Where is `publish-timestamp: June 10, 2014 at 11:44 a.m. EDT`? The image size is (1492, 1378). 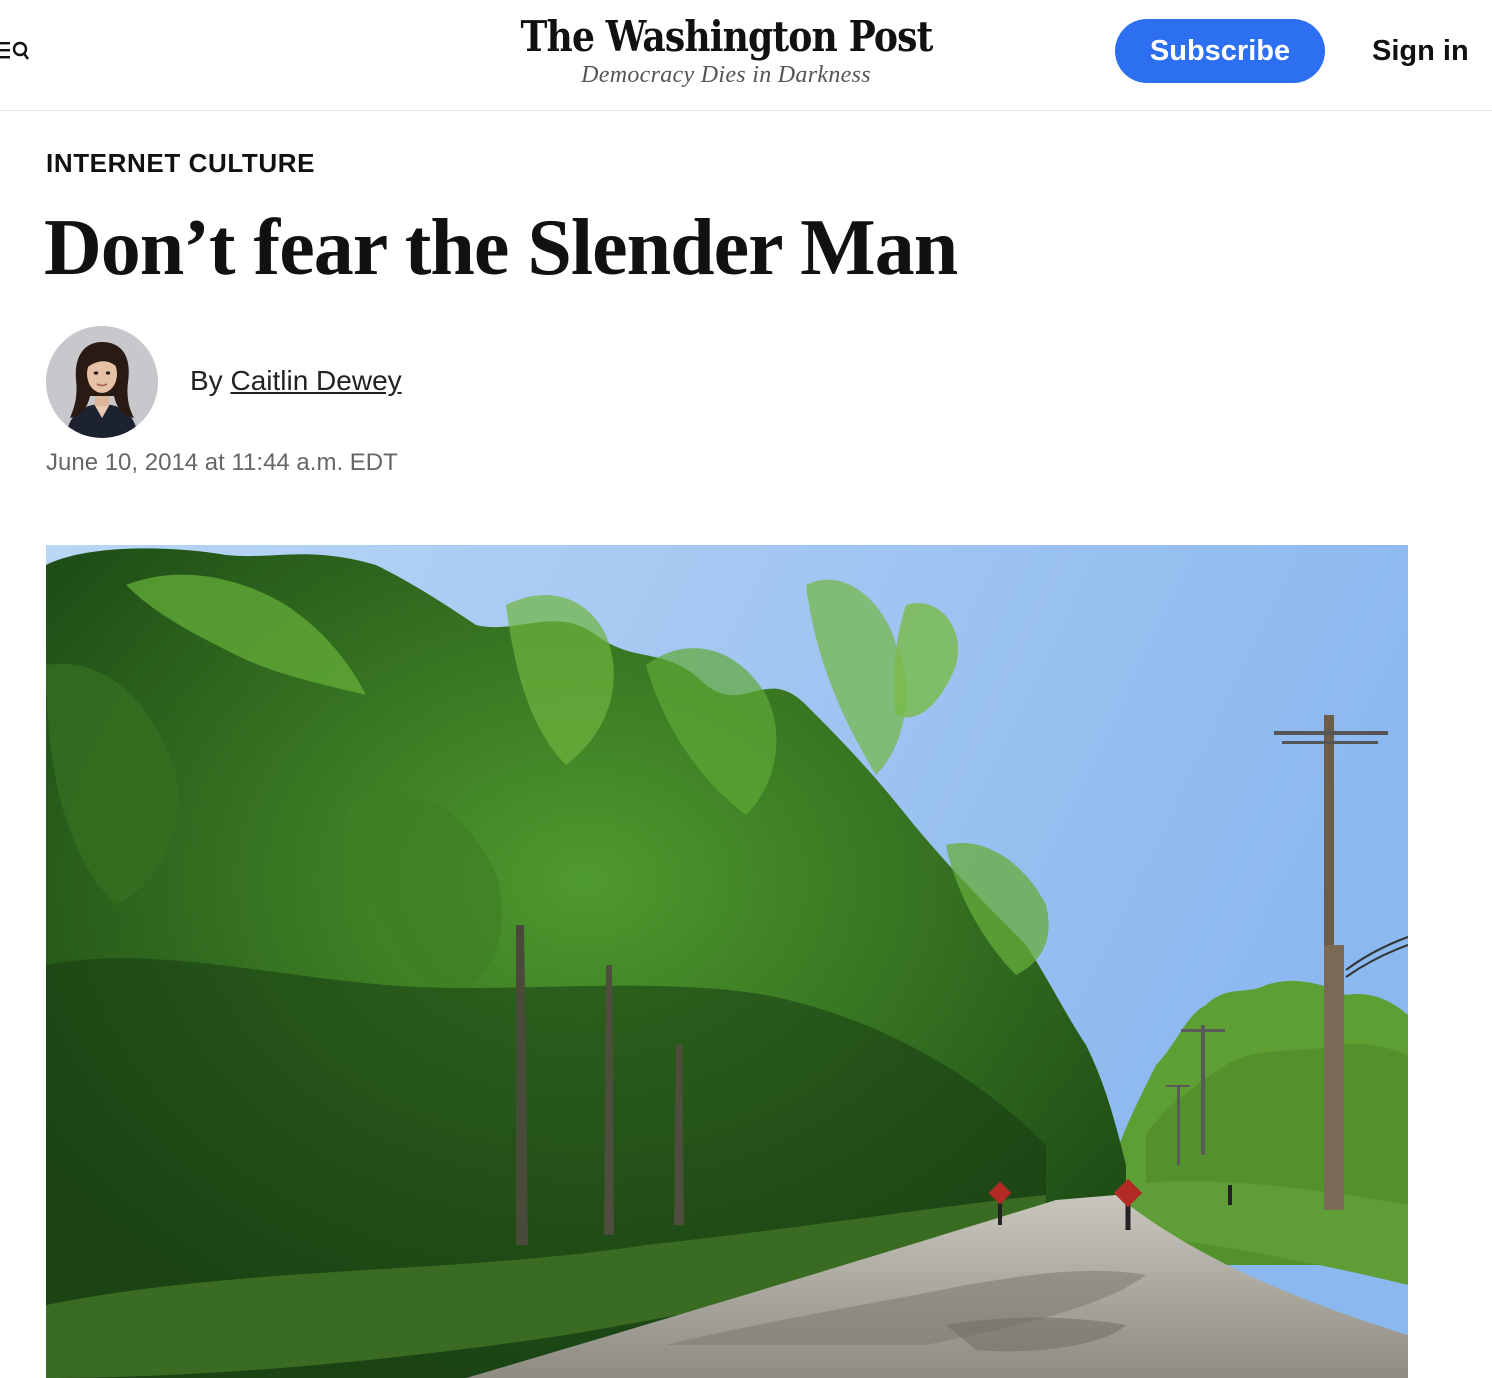
publish-timestamp: June 10, 2014 at 11:44 a.m. EDT is located at coordinates (222, 462).